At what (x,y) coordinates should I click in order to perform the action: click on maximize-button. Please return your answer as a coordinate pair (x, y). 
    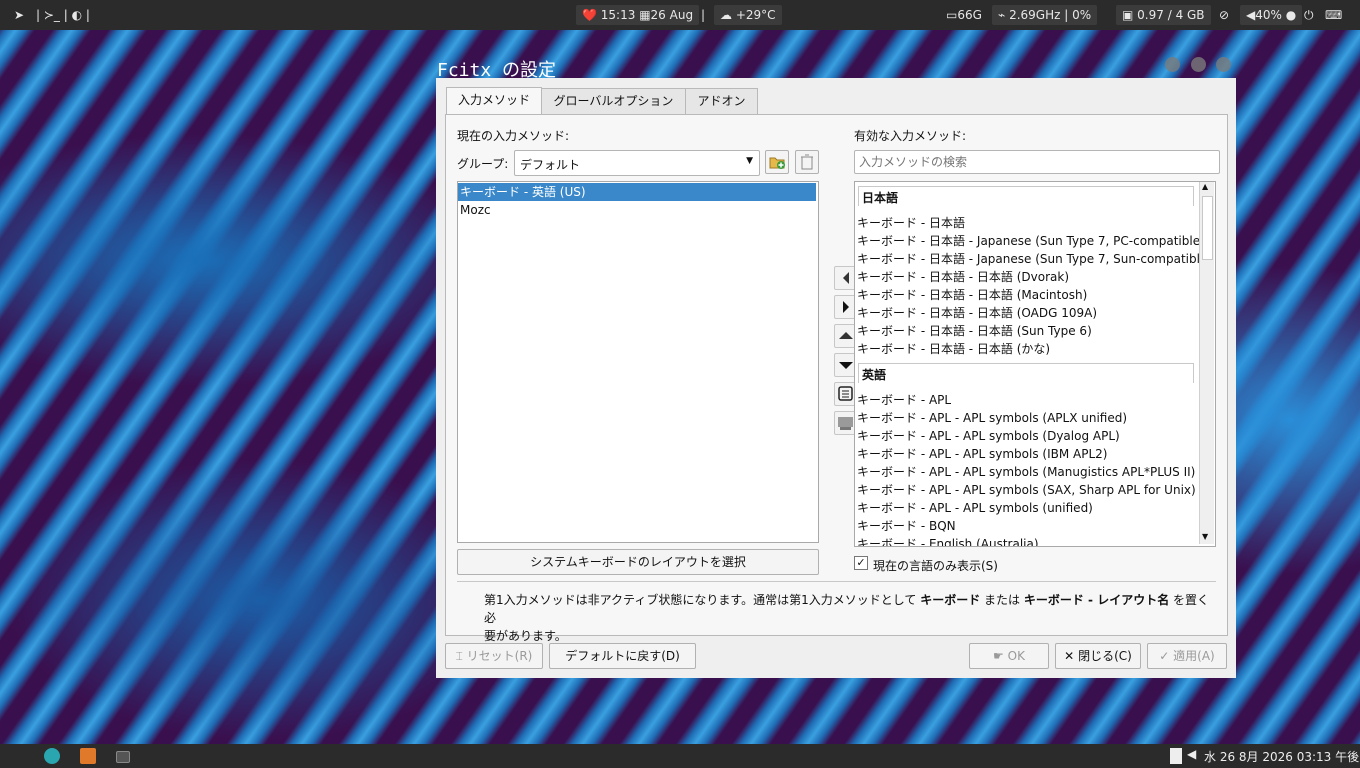
    Looking at the image, I should click on (1198, 64).